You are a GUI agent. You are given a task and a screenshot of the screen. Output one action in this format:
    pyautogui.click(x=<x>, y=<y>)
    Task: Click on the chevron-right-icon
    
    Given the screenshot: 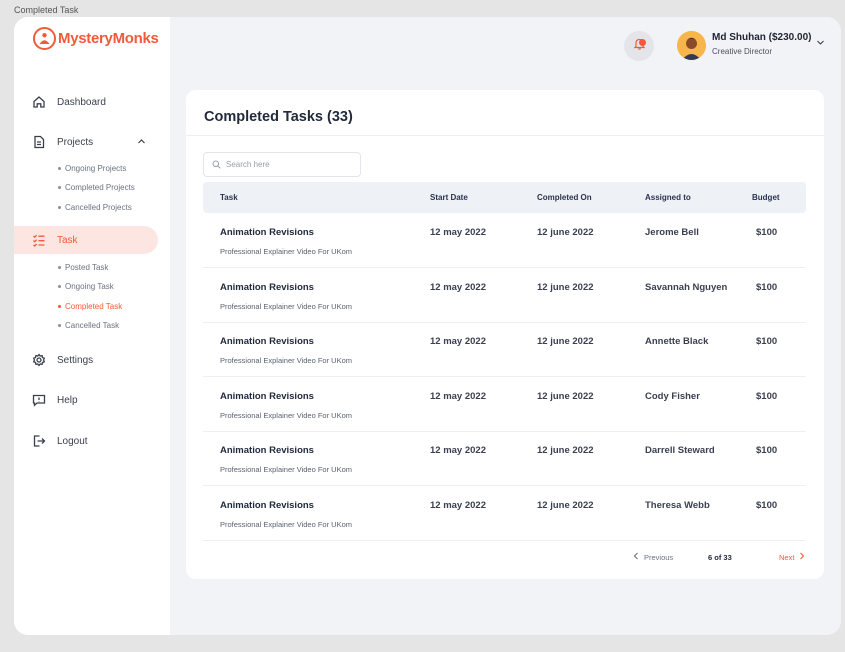 What is the action you would take?
    pyautogui.click(x=802, y=557)
    